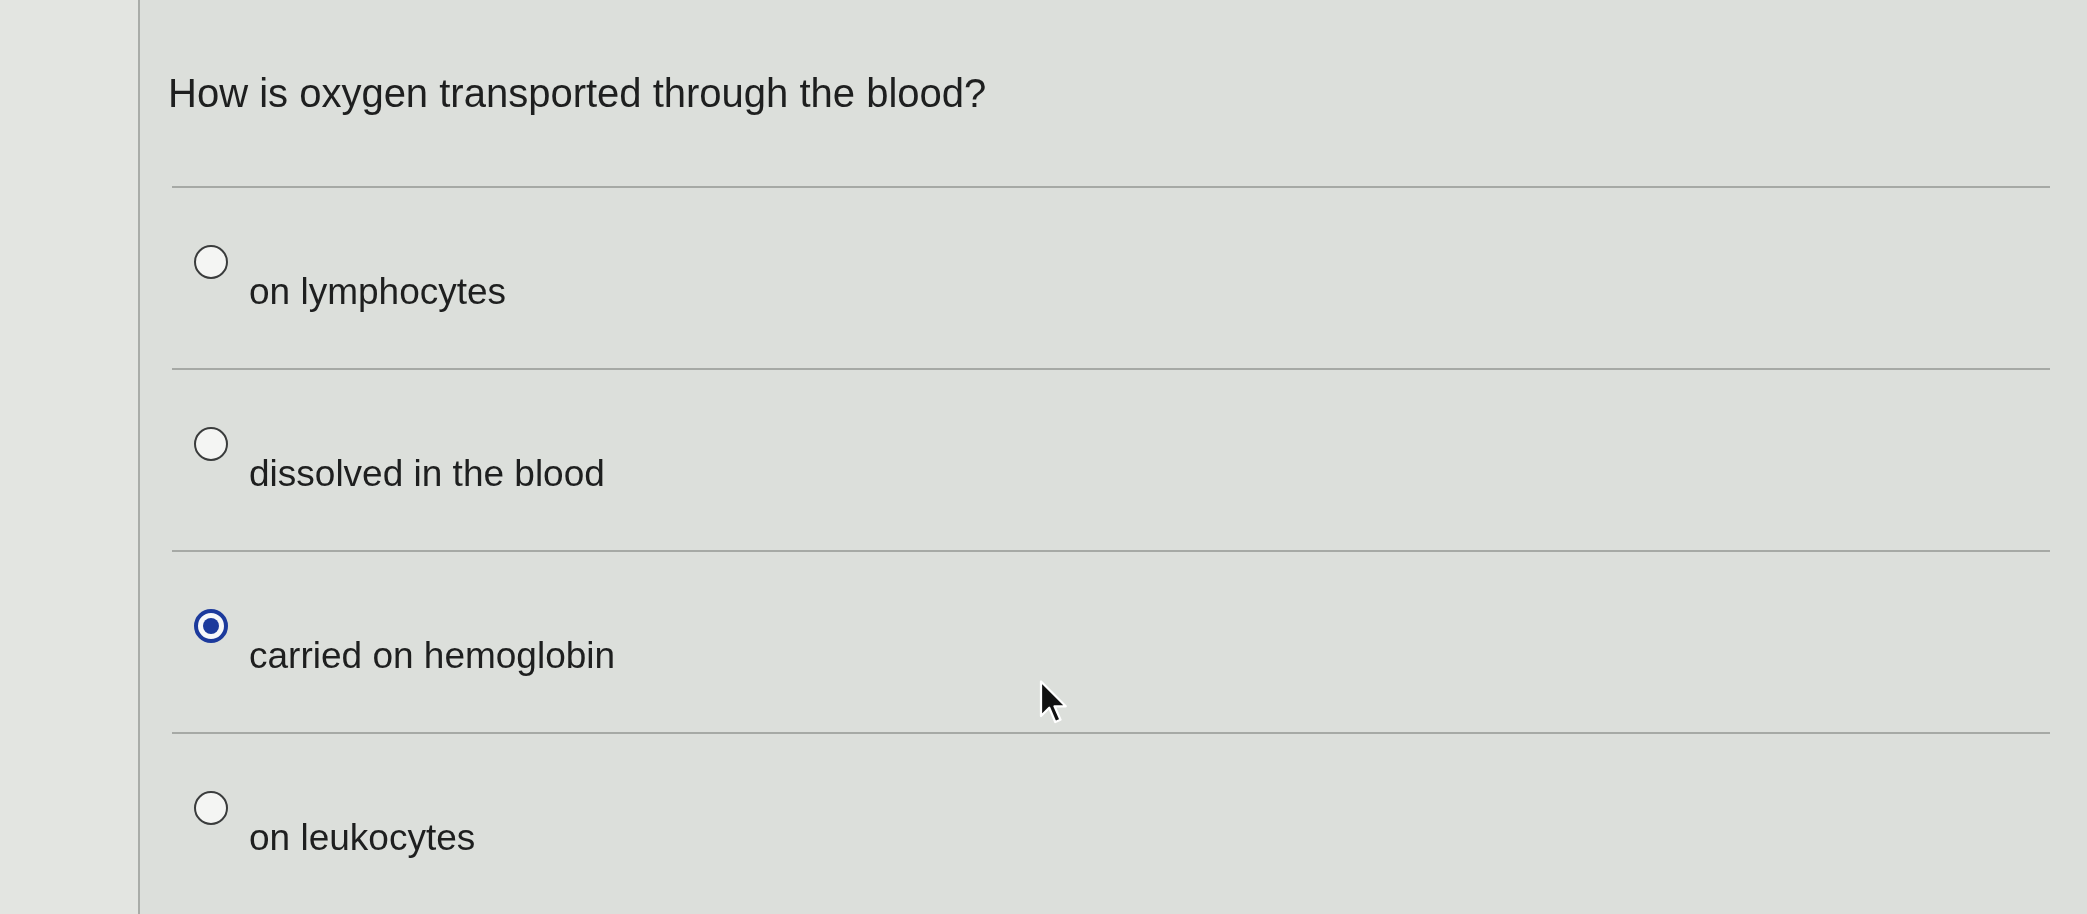  What do you see at coordinates (1053, 702) in the screenshot?
I see `mouse-pointer-icon` at bounding box center [1053, 702].